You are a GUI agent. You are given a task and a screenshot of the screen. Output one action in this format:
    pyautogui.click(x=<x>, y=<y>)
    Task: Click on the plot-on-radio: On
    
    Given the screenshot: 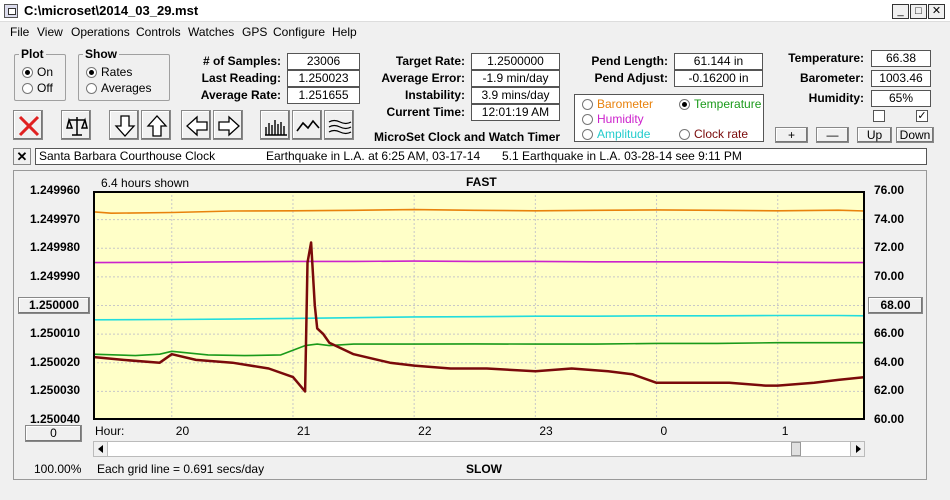 What is the action you would take?
    pyautogui.click(x=37, y=72)
    